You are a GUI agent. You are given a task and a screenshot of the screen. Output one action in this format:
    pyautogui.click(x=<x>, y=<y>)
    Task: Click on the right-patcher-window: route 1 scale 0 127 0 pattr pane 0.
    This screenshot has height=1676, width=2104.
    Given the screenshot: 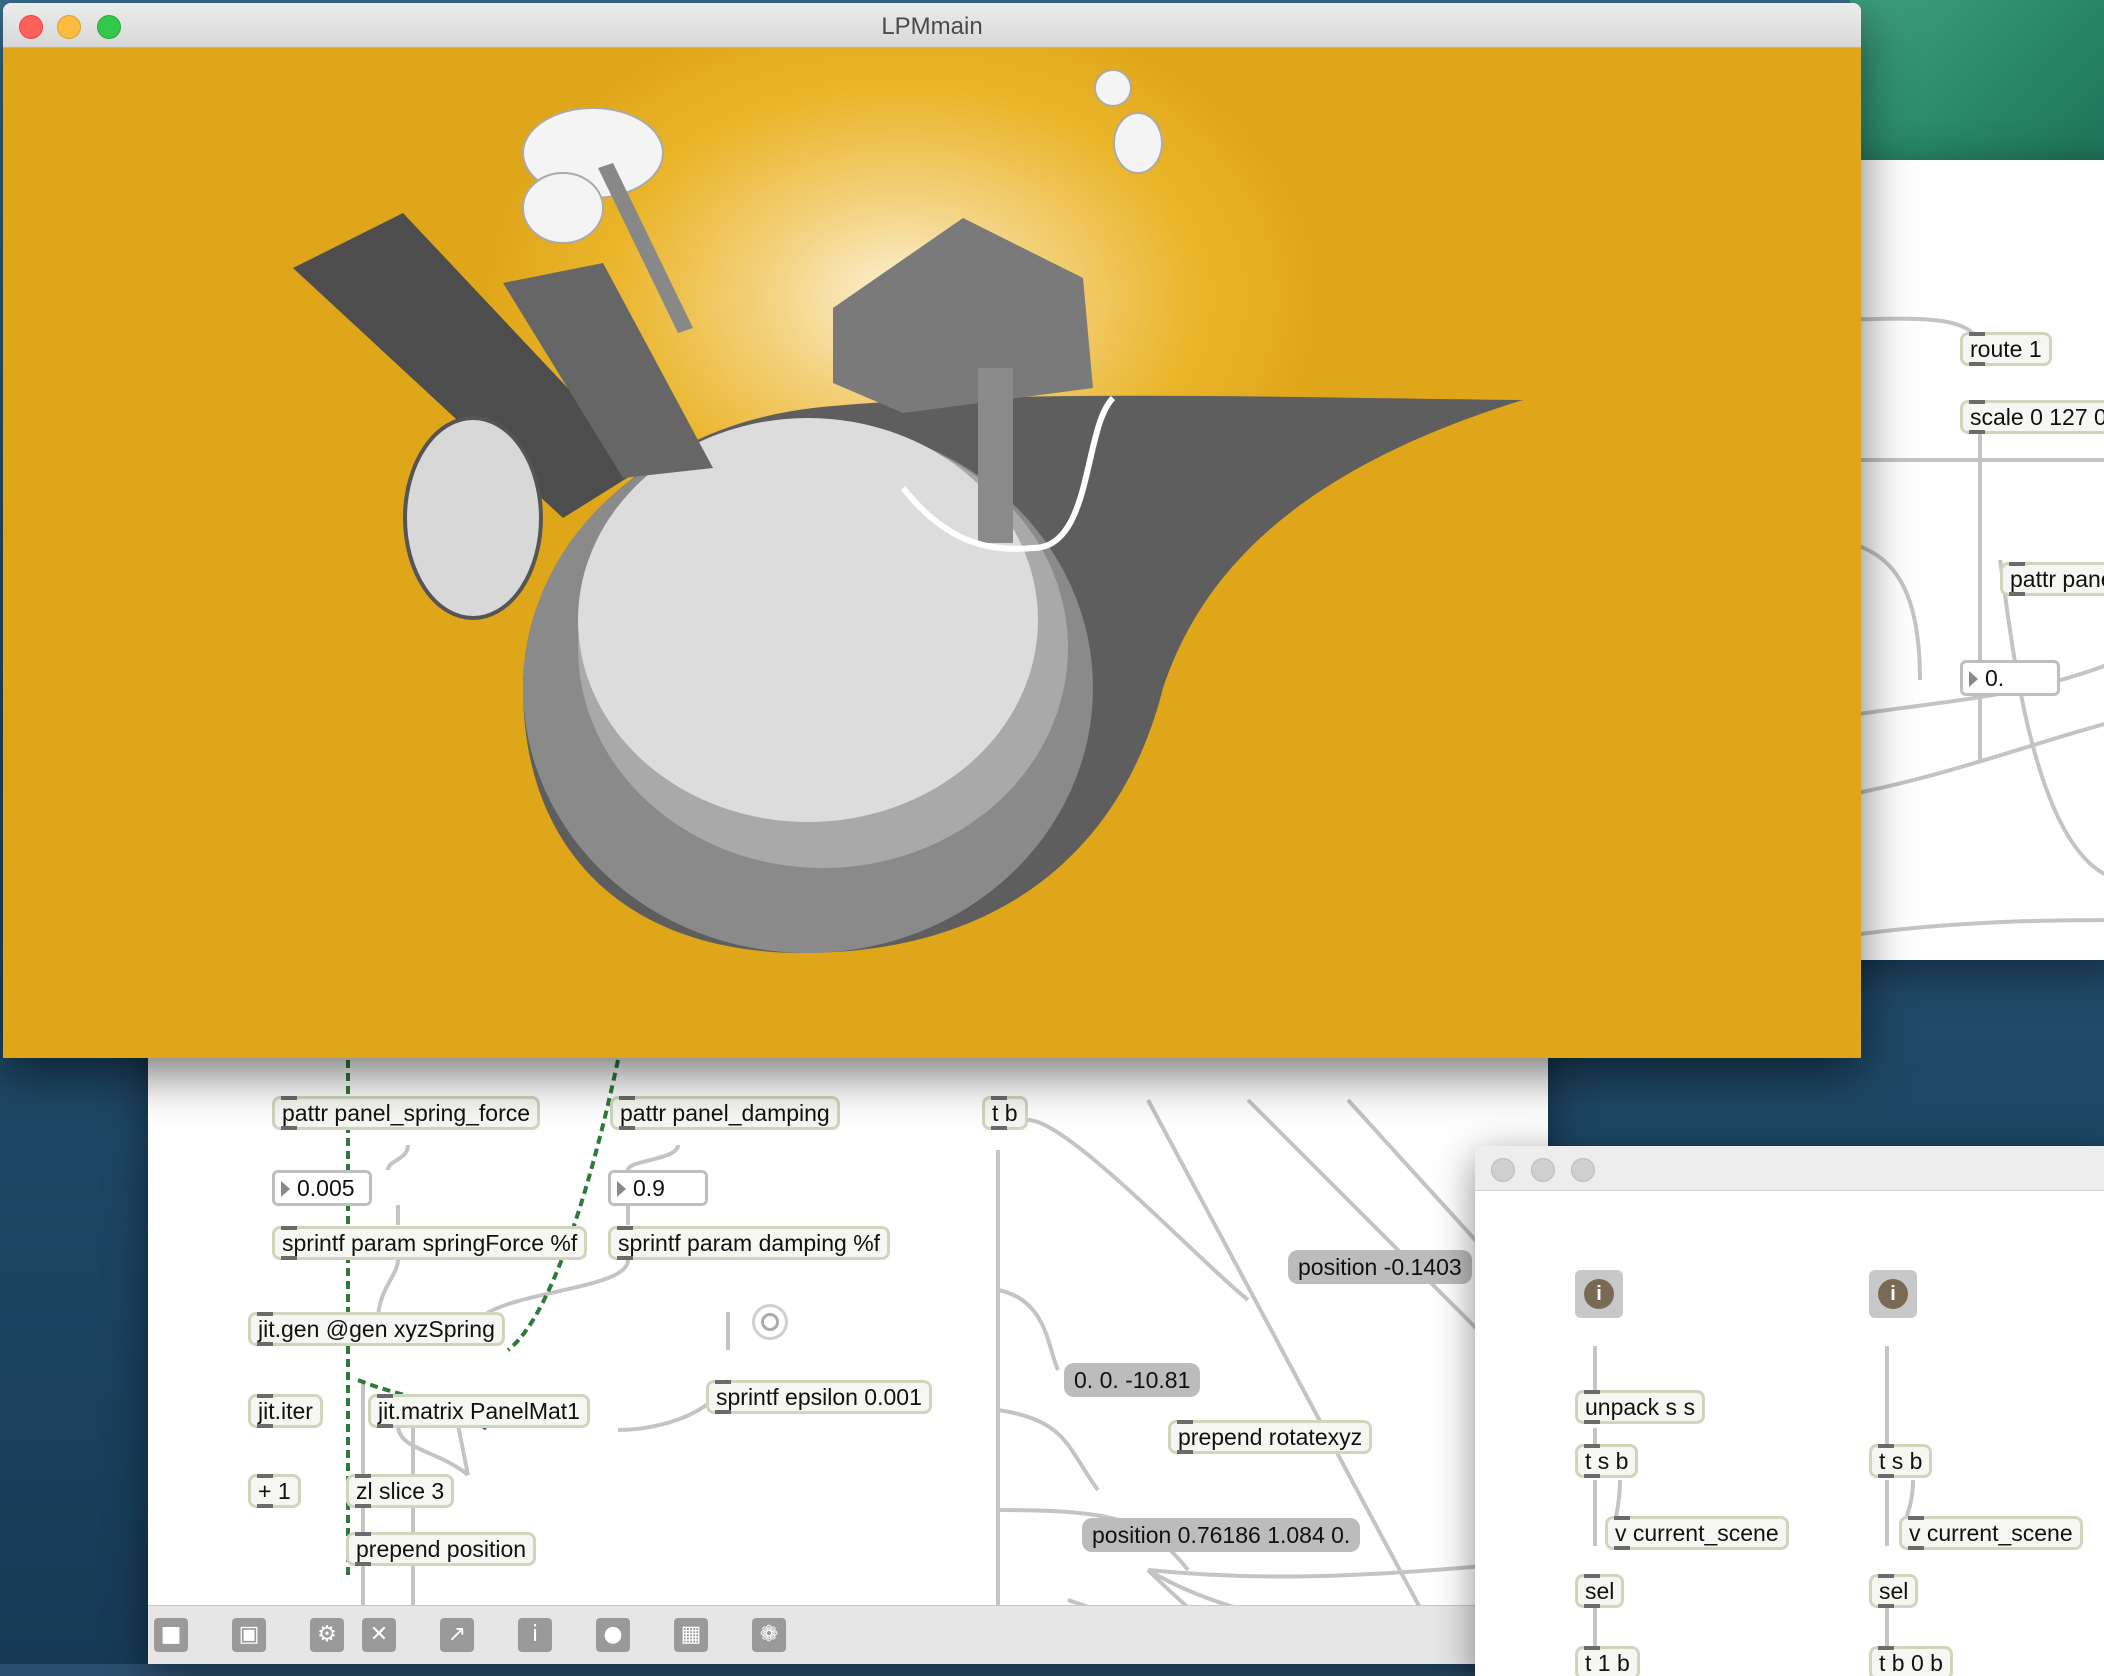 What is the action you would take?
    pyautogui.click(x=1962, y=560)
    